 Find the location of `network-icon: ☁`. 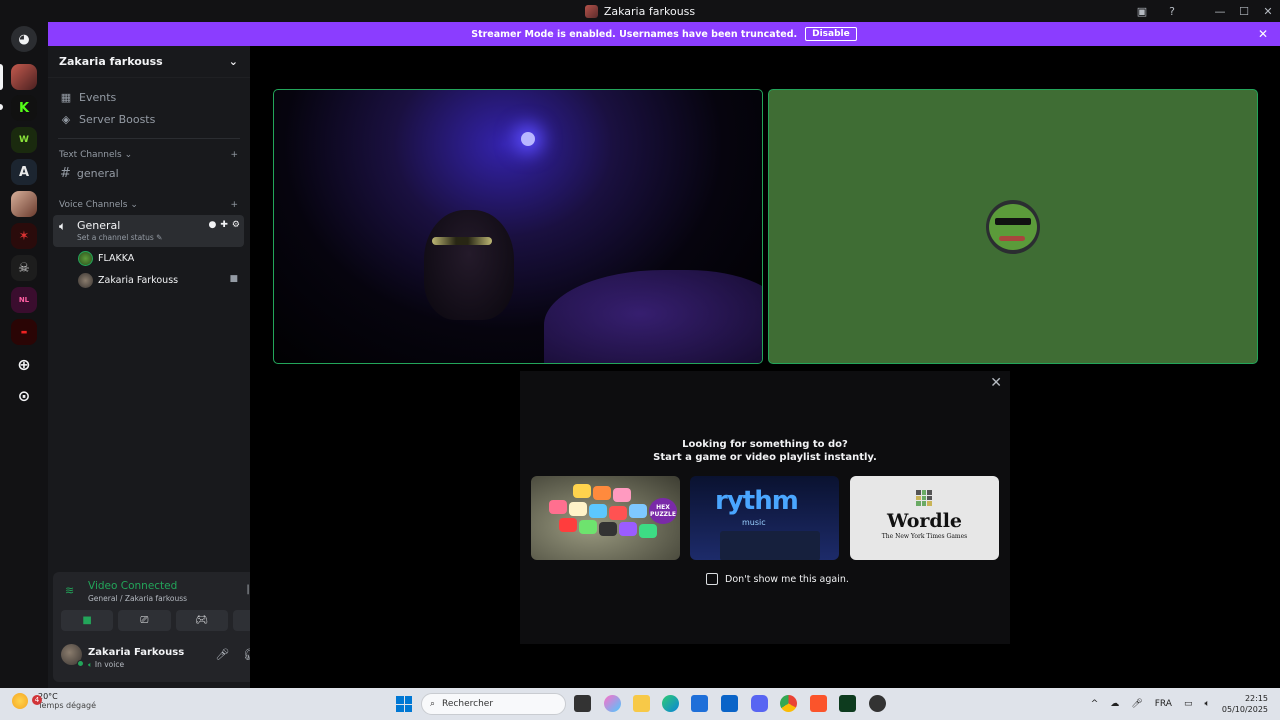

network-icon: ☁ is located at coordinates (1114, 704).